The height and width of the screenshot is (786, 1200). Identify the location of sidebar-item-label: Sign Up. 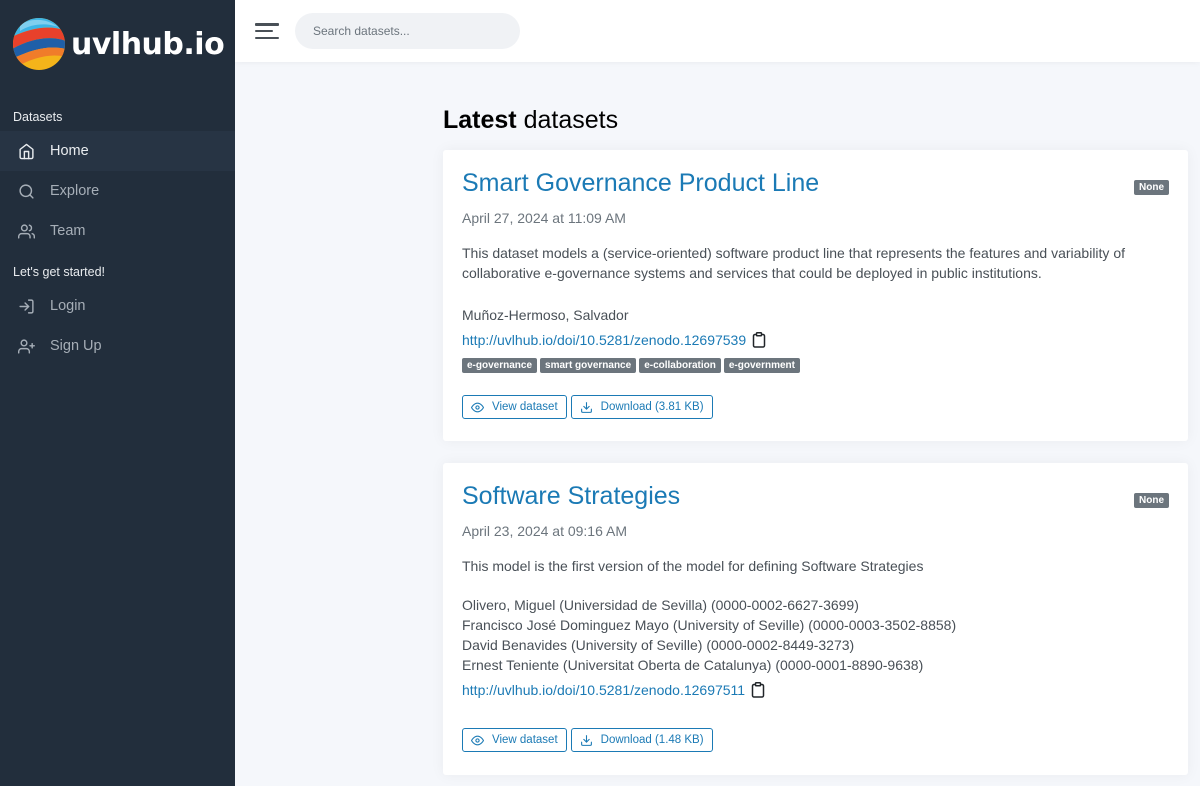
(76, 346).